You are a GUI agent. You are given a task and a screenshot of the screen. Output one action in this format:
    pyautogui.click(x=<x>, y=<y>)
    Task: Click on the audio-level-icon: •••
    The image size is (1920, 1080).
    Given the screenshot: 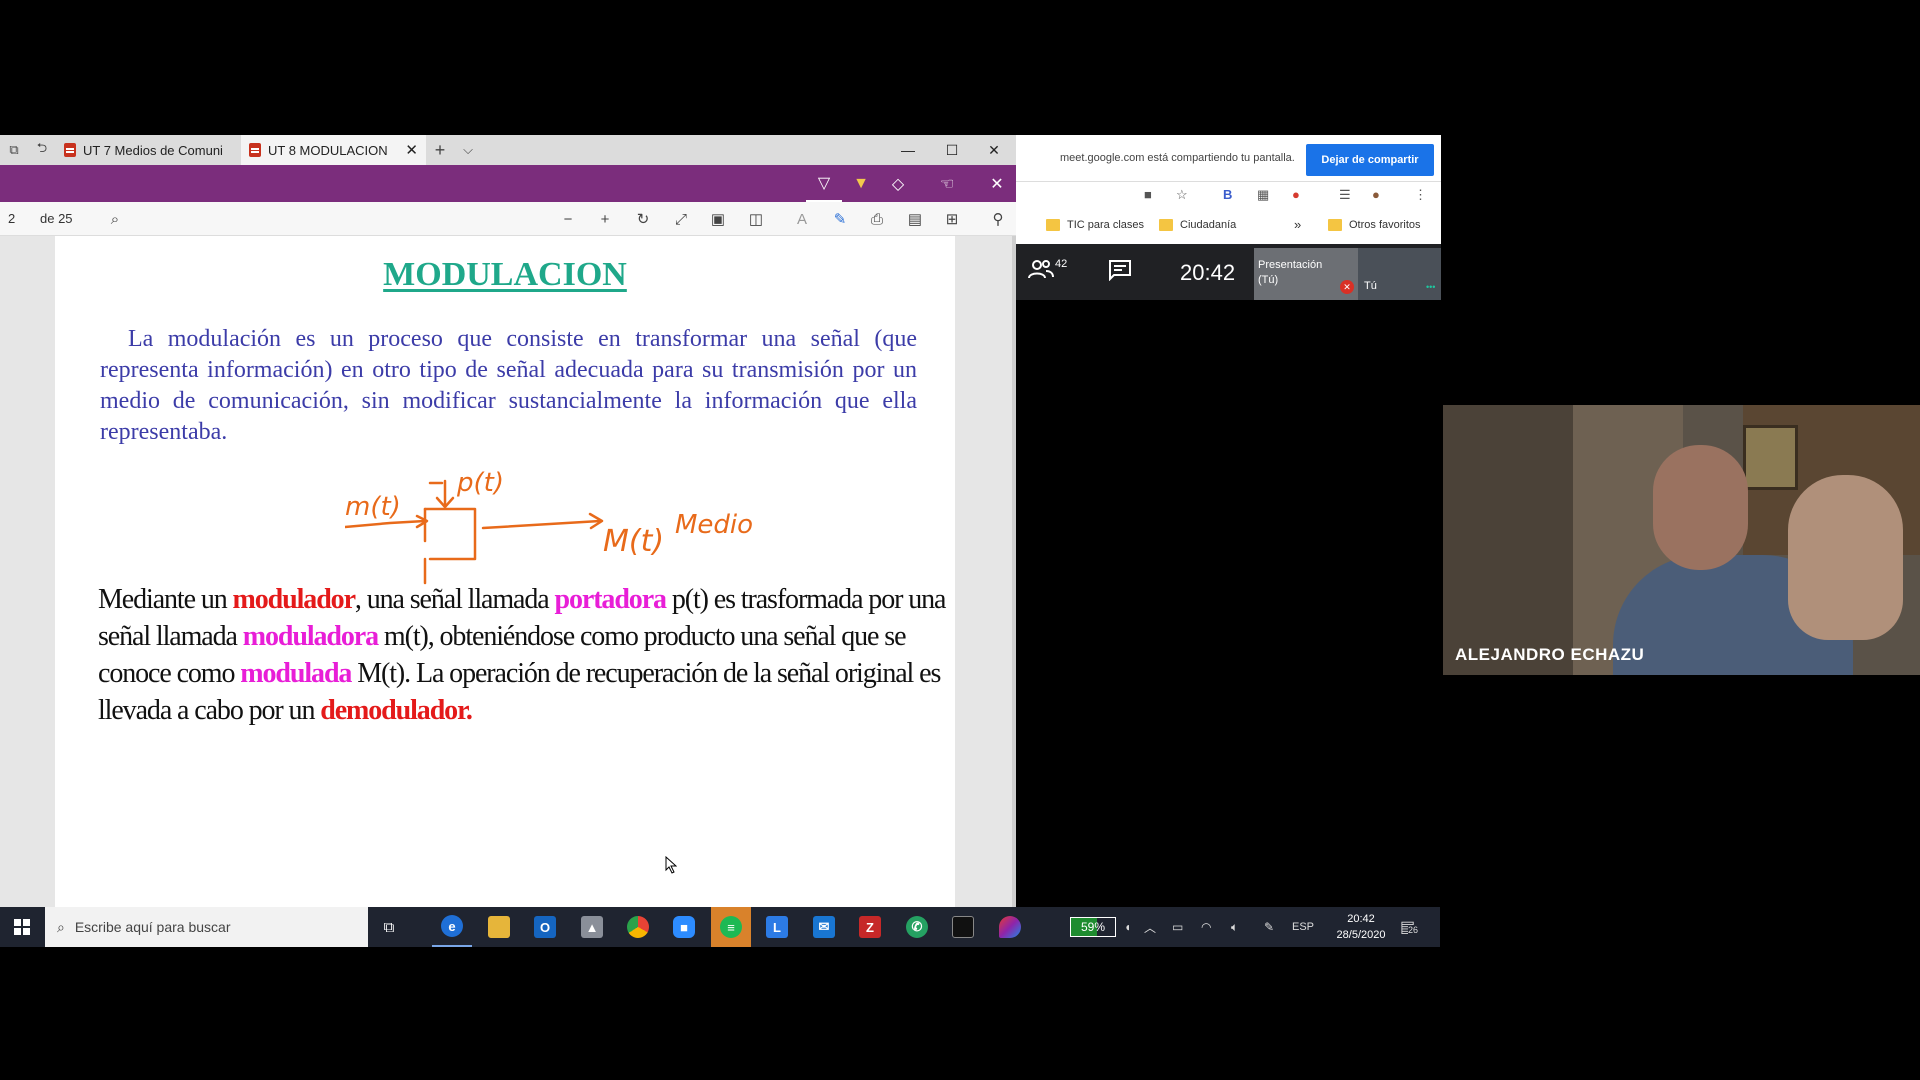 What is the action you would take?
    pyautogui.click(x=1431, y=287)
    